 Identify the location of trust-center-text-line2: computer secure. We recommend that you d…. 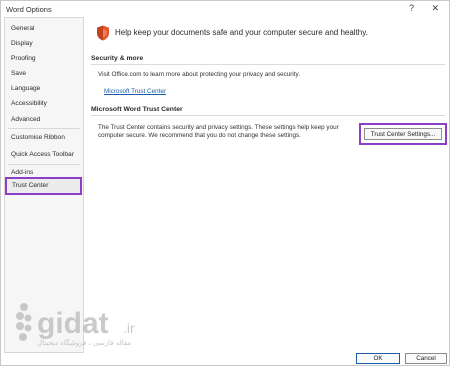
(199, 135).